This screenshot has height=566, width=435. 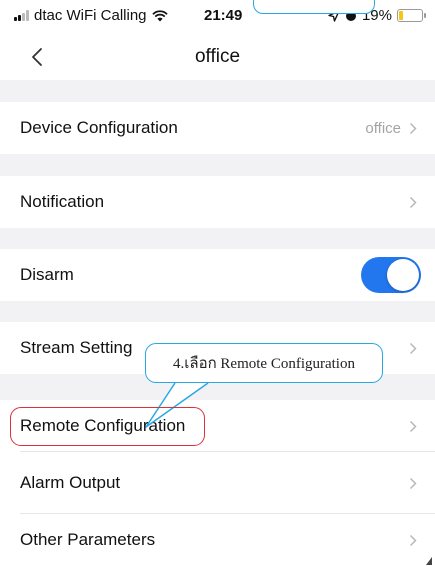 I want to click on status-left: dtac WiFi Calling, so click(x=91, y=15).